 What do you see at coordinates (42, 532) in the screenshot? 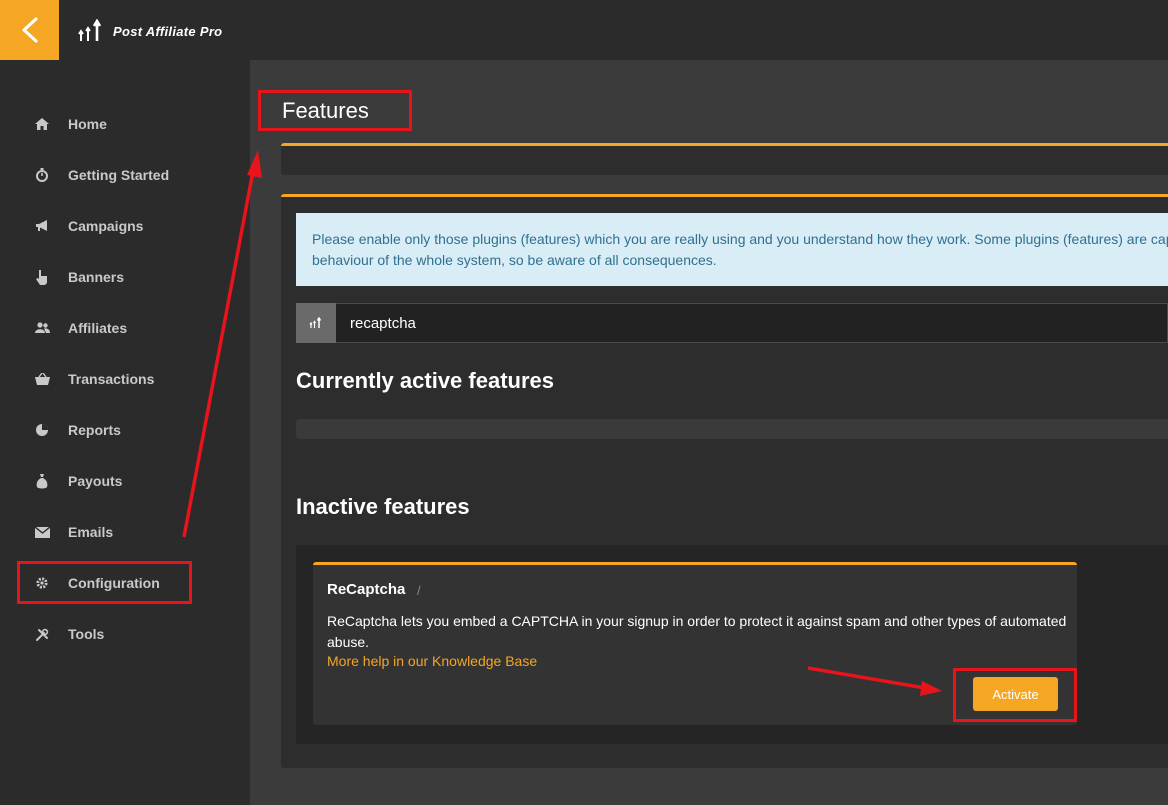
I see `envelope-icon` at bounding box center [42, 532].